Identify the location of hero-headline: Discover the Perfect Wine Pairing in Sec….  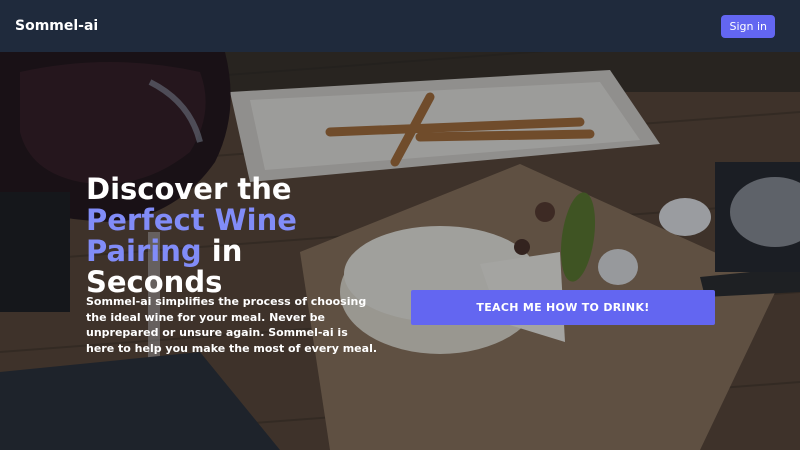
(236, 236).